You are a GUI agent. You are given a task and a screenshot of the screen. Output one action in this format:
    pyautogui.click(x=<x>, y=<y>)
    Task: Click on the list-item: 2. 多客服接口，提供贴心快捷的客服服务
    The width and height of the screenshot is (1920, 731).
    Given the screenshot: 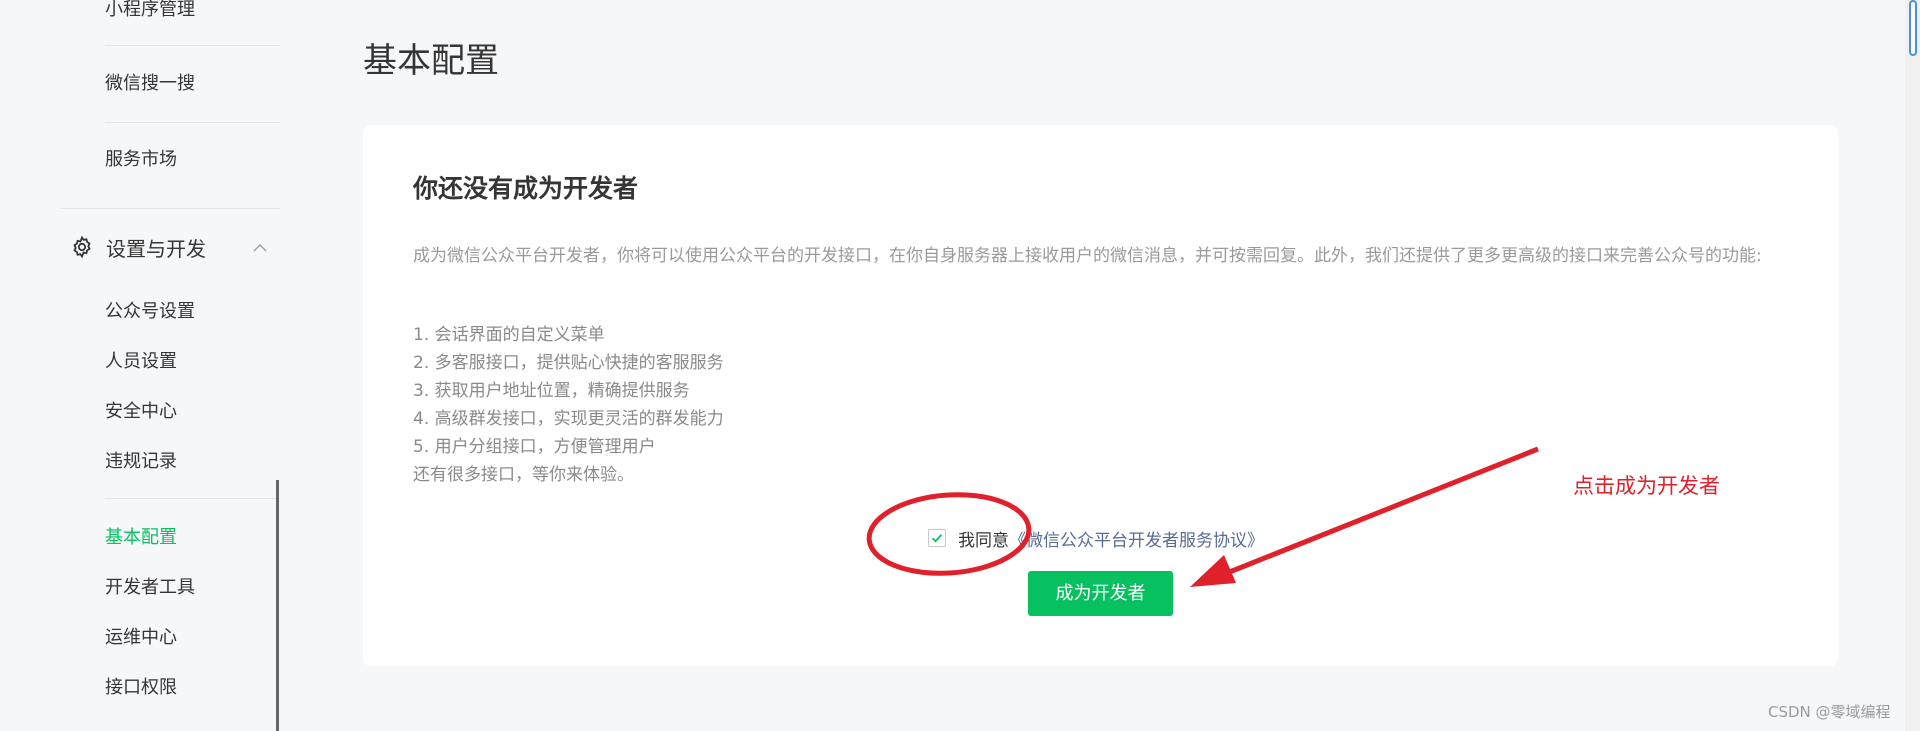 What is the action you would take?
    pyautogui.click(x=568, y=363)
    